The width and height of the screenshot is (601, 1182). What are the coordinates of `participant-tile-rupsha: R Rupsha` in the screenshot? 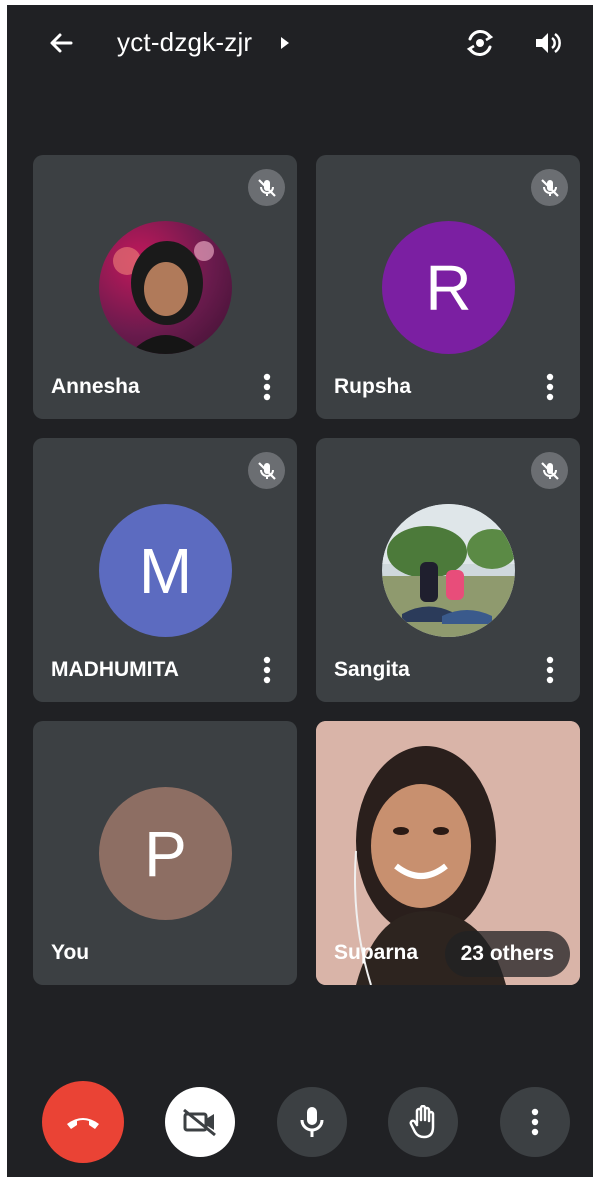 It's located at (448, 287).